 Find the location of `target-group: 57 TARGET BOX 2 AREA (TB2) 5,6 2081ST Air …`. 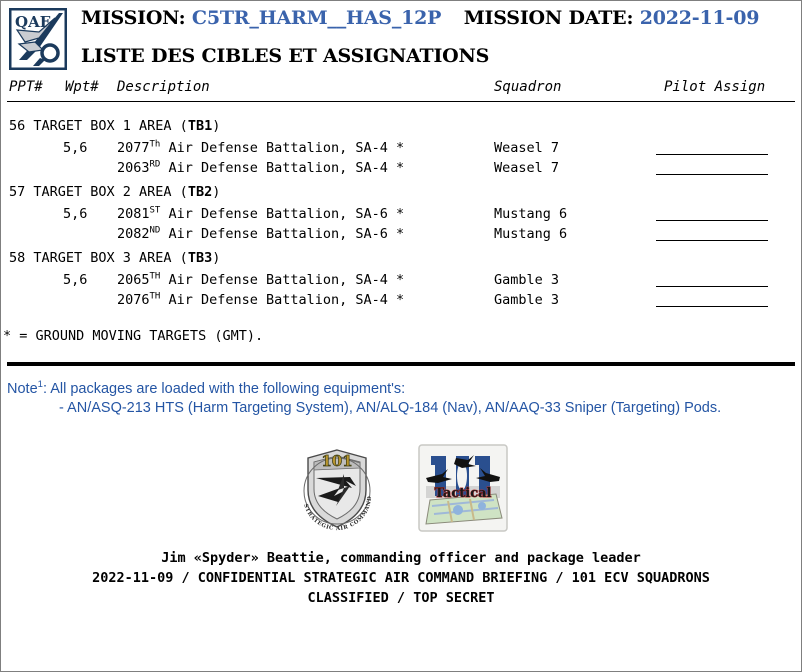

target-group: 57 TARGET BOX 2 AREA (TB2) 5,6 2081ST Air … is located at coordinates (401, 211).